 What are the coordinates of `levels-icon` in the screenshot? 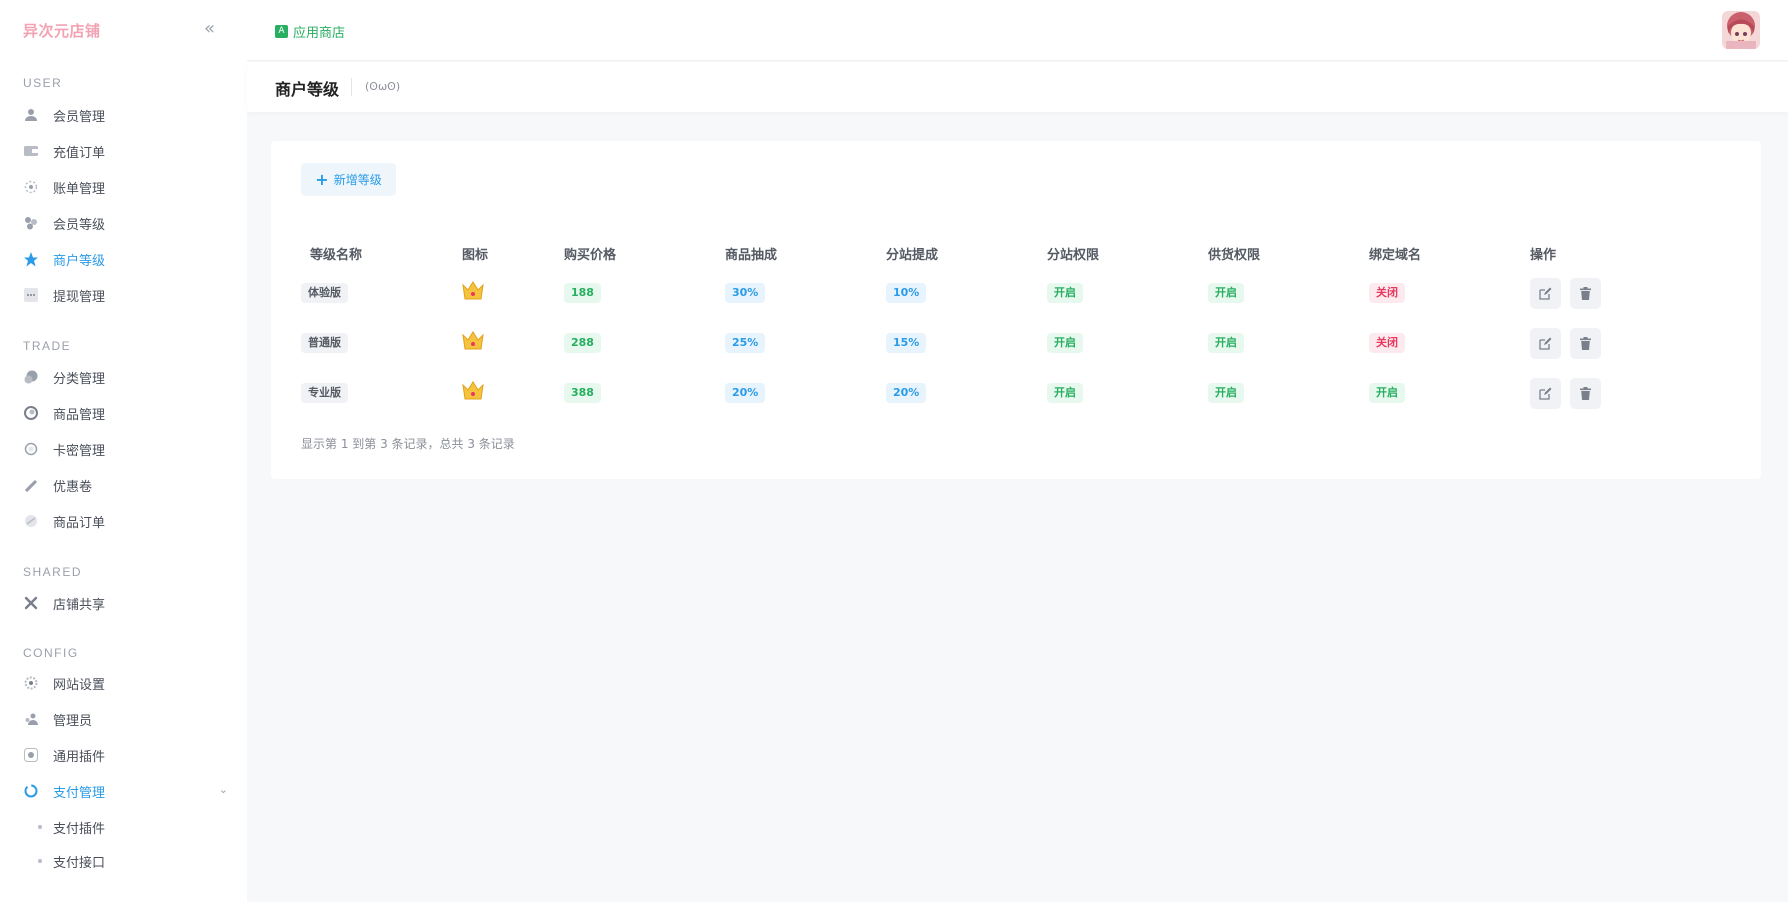 It's located at (31, 223).